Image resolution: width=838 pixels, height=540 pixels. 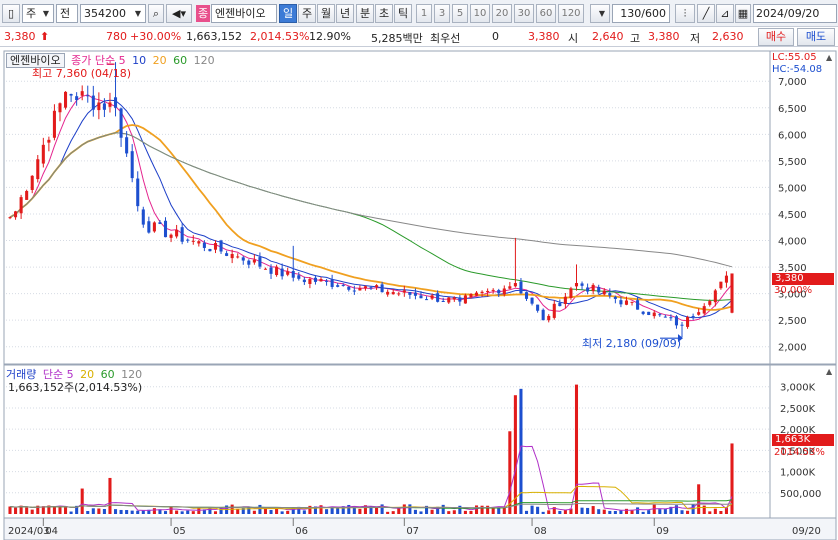 What do you see at coordinates (795, 13) in the screenshot?
I see `date-field: 2024/09/20` at bounding box center [795, 13].